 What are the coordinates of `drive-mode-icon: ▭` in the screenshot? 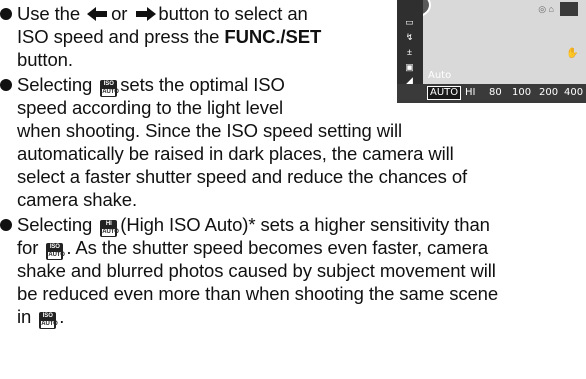 It's located at (409, 22).